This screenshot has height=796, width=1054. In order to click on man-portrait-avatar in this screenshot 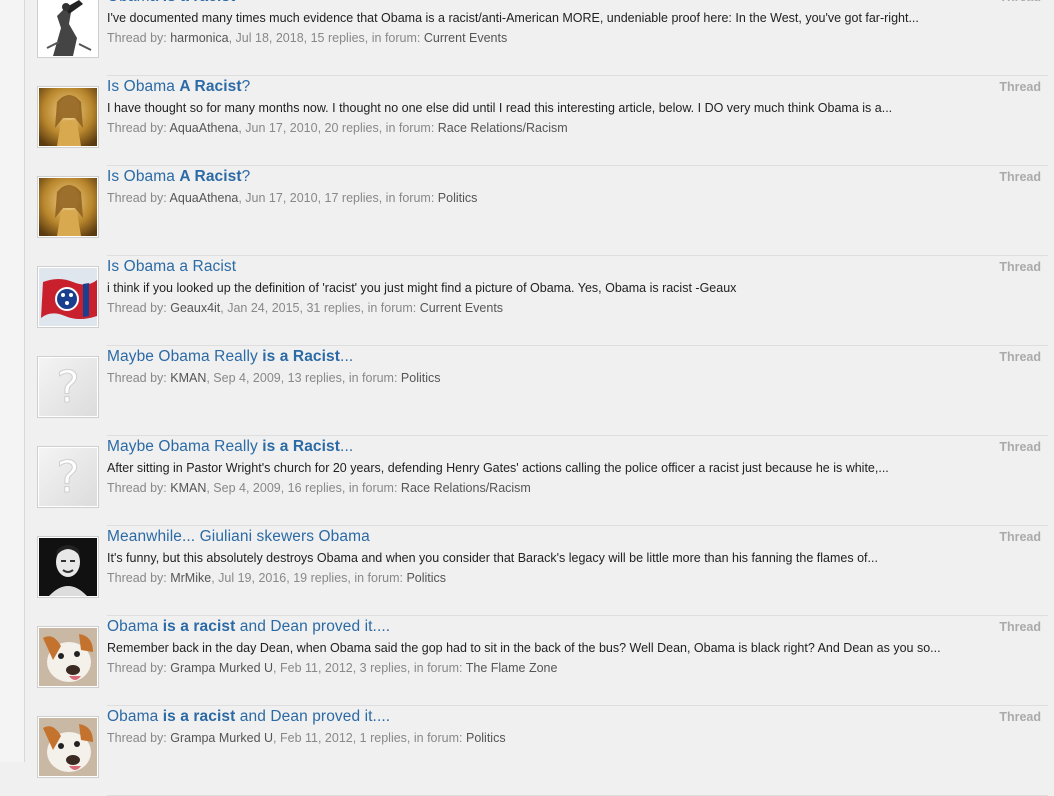, I will do `click(68, 567)`.